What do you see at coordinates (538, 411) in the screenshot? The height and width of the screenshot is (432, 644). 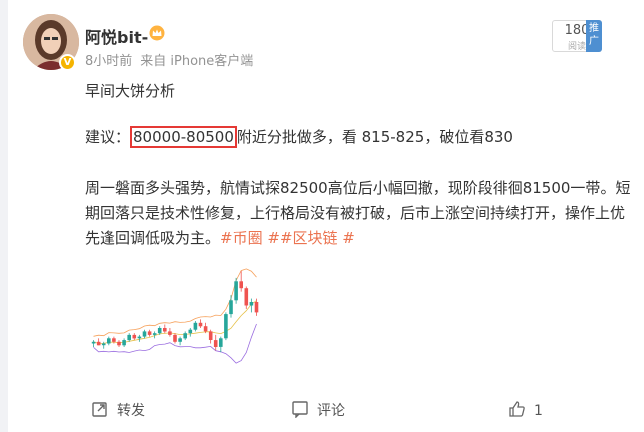 I see `like-count: 1` at bounding box center [538, 411].